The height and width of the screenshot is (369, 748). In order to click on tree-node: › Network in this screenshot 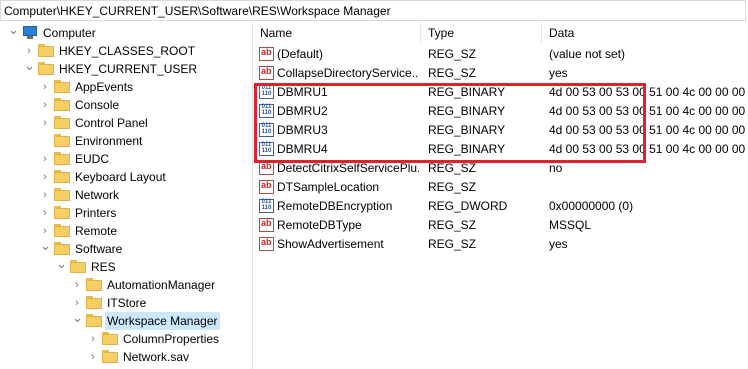, I will do `click(126, 195)`.